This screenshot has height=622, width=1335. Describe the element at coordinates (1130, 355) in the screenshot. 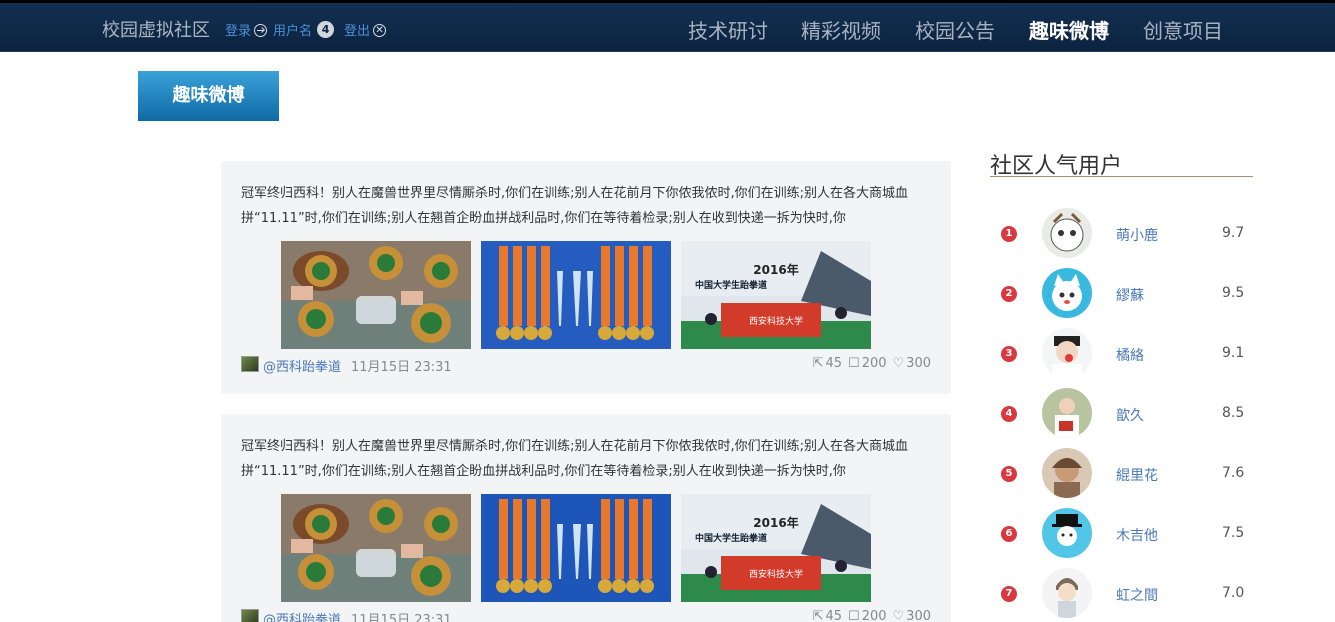

I see `user-name-link: 橘絡` at that location.